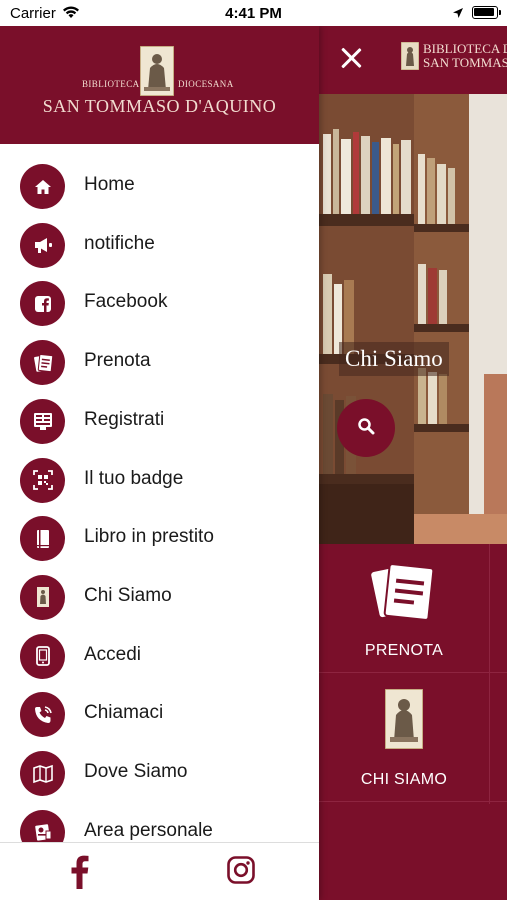 This screenshot has width=507, height=900. What do you see at coordinates (149, 537) in the screenshot?
I see `menu-label-libro-in-prestito: Libro in prestito` at bounding box center [149, 537].